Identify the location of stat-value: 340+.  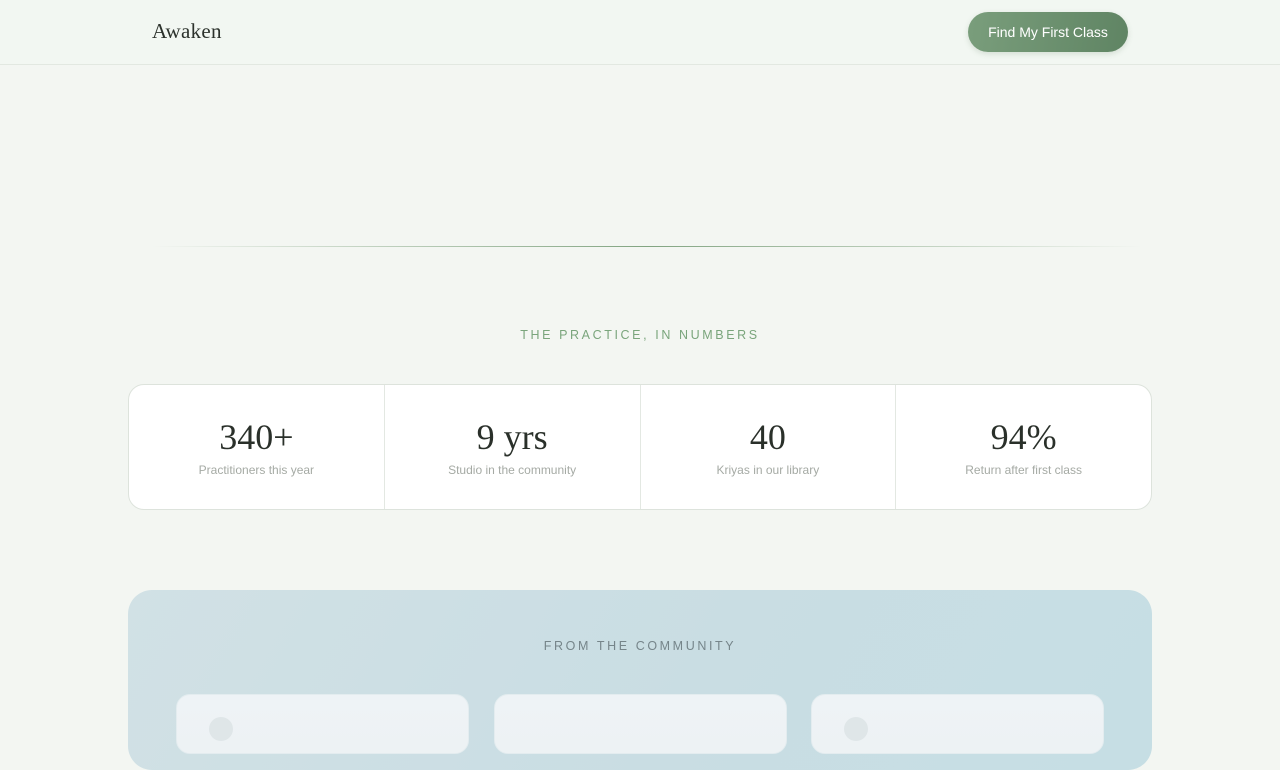
(256, 437).